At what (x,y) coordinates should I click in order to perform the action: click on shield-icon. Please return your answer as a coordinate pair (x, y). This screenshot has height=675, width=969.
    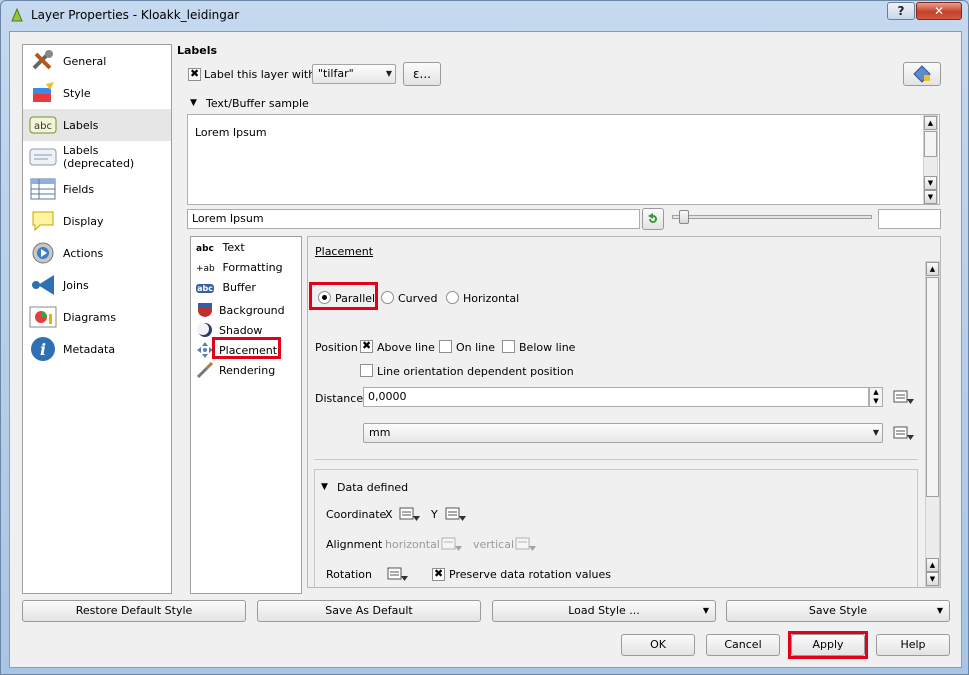
    Looking at the image, I should click on (205, 310).